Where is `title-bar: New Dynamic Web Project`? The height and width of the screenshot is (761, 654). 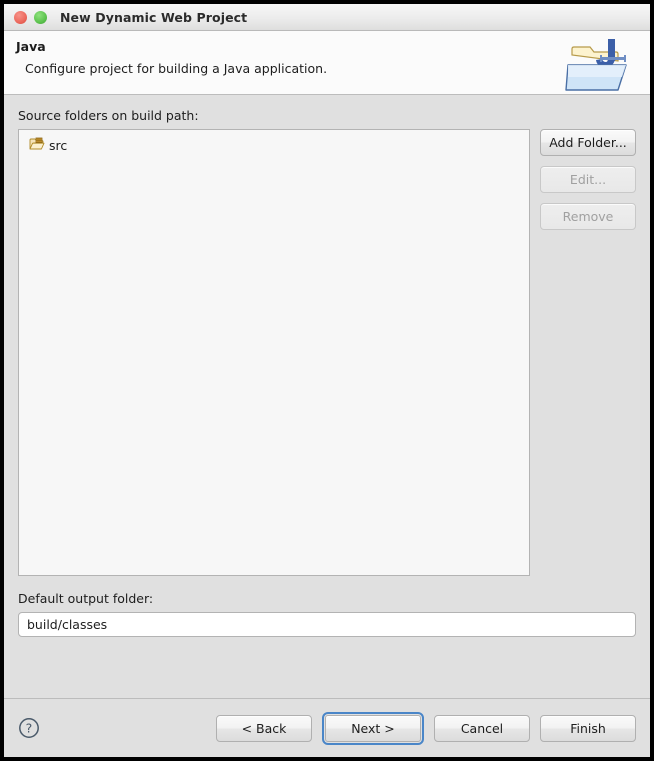
title-bar: New Dynamic Web Project is located at coordinates (327, 17).